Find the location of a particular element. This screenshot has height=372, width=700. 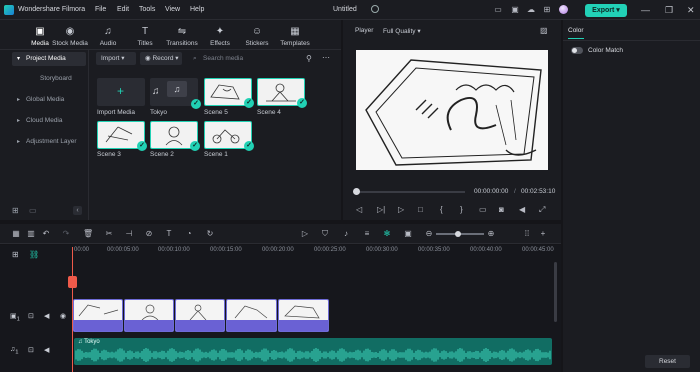

sidebar-item-cloud-media: ▸ Cloud Media is located at coordinates (49, 121).